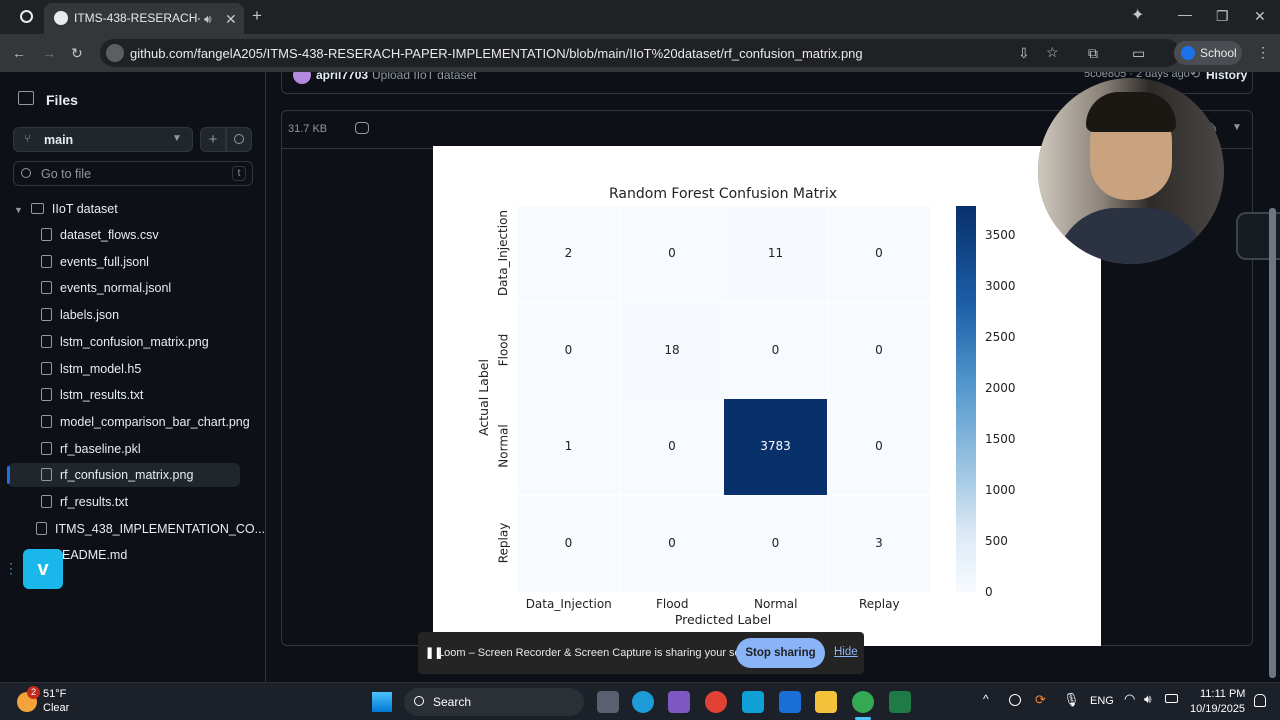 The width and height of the screenshot is (1280, 720). Describe the element at coordinates (100, 448) in the screenshot. I see `file-label: rf_baseline.pkl` at that location.